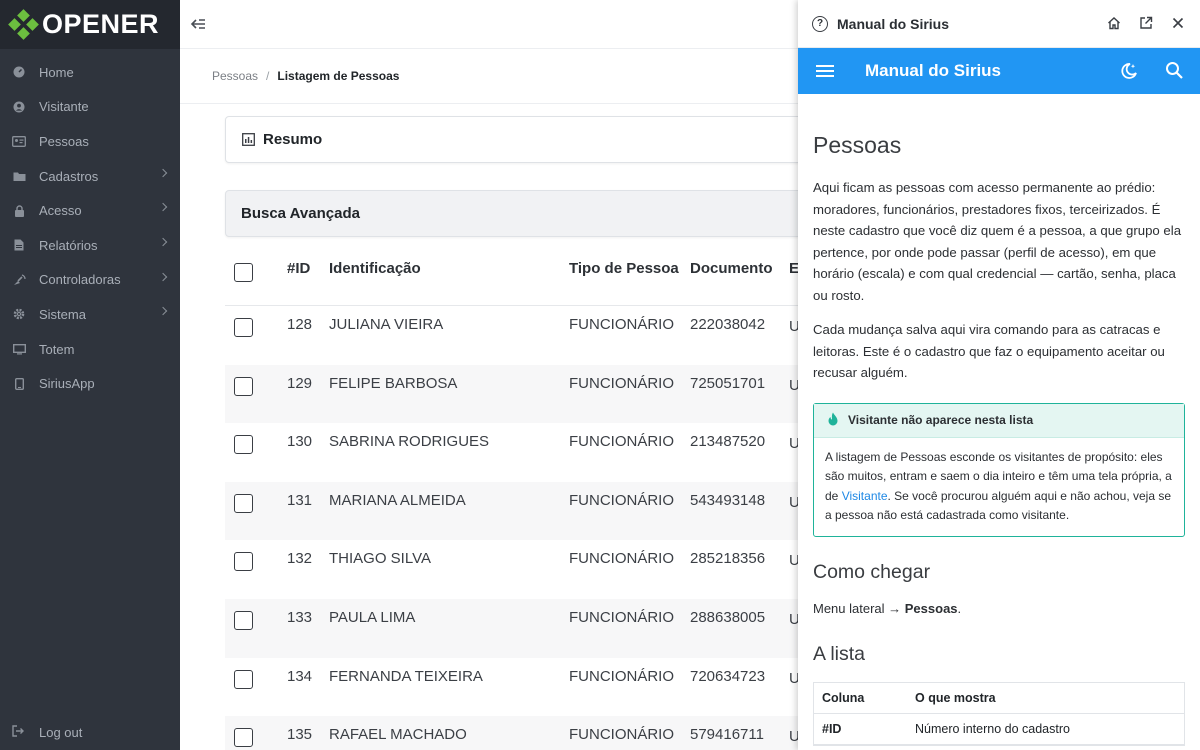  Describe the element at coordinates (999, 608) in the screenshot. I see `como-chegar-text: Menu lateral → Pessoas.` at that location.